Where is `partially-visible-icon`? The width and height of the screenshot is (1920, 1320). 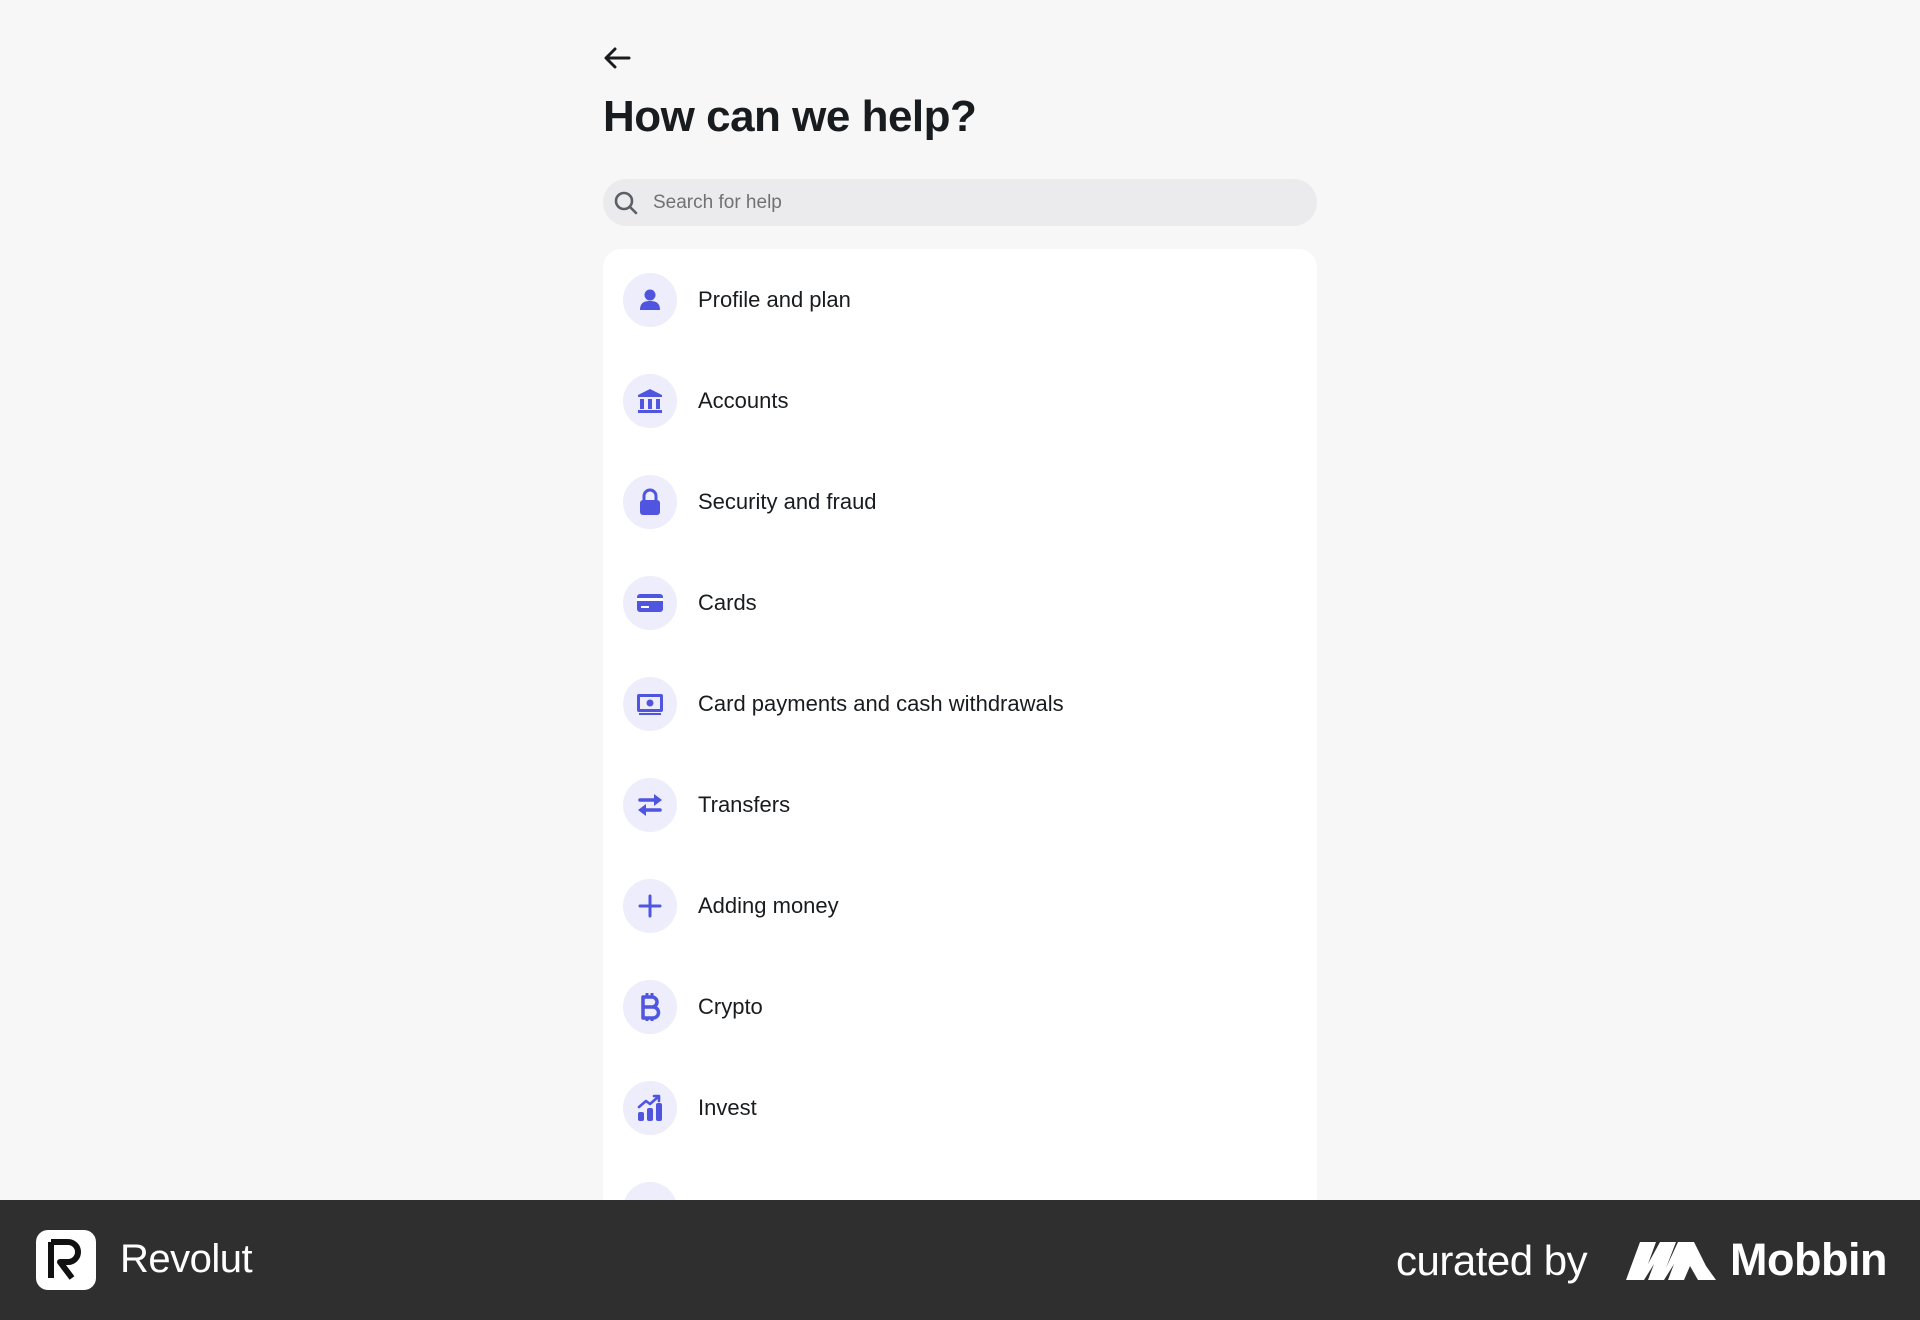
partially-visible-icon is located at coordinates (650, 1190).